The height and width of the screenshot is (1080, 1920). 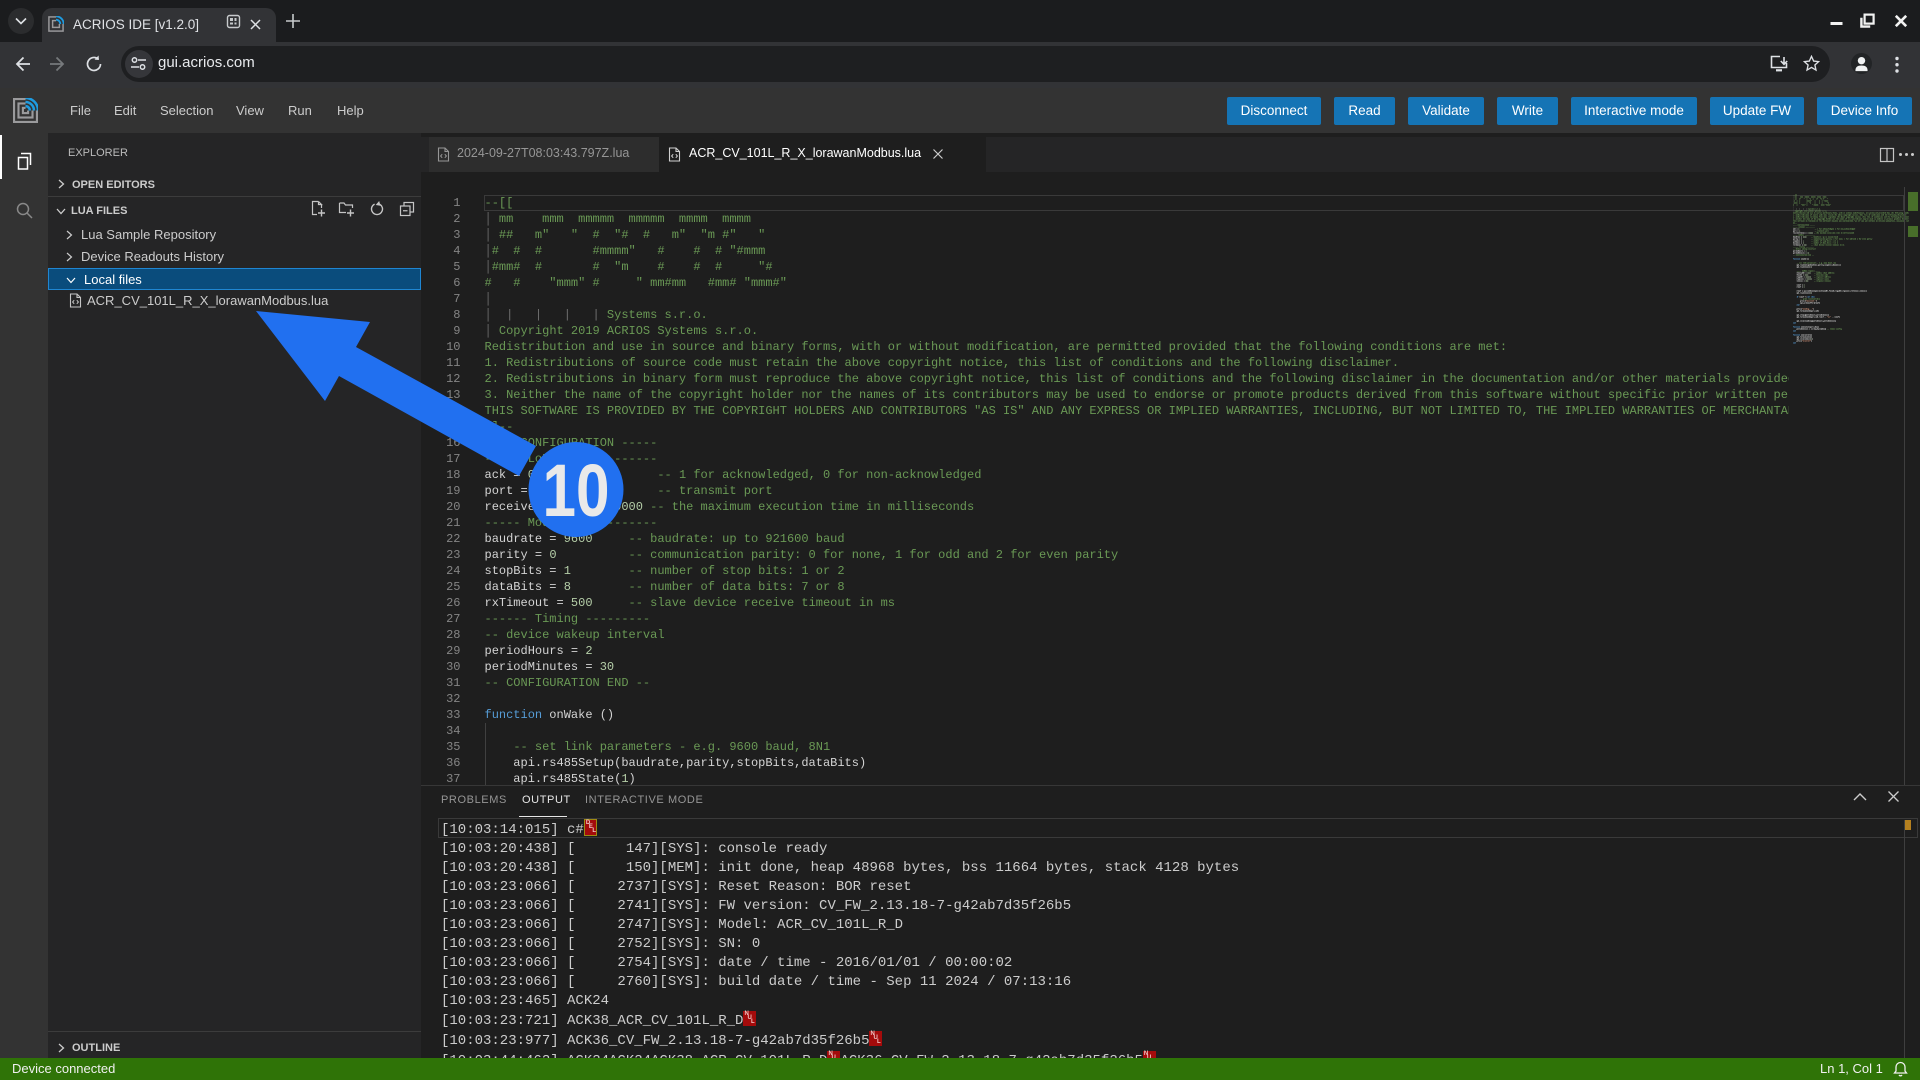 I want to click on svg-text: 10, so click(x=576, y=490).